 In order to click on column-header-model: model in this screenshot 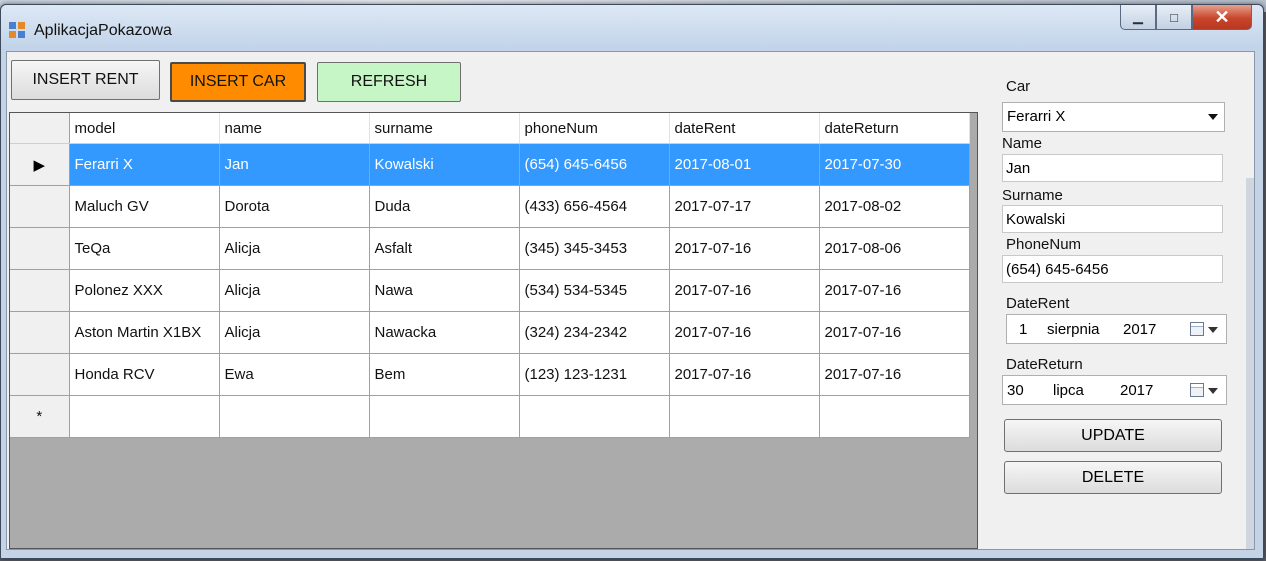, I will do `click(144, 128)`.